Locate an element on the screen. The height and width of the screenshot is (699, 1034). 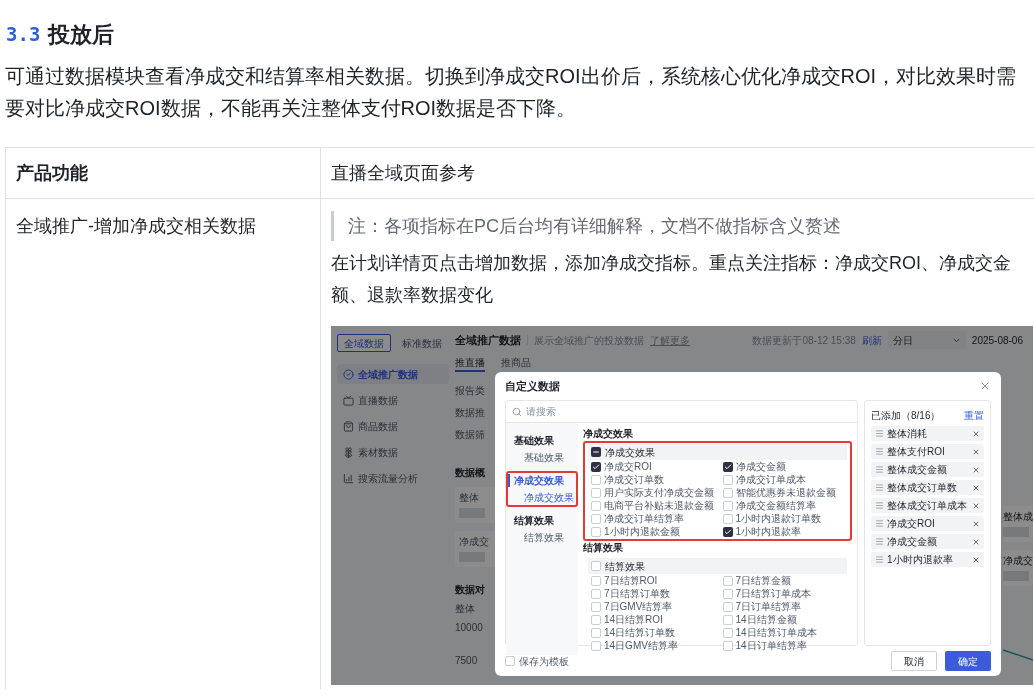
metric-option: 用户实际支付净成交金额 is located at coordinates (659, 492).